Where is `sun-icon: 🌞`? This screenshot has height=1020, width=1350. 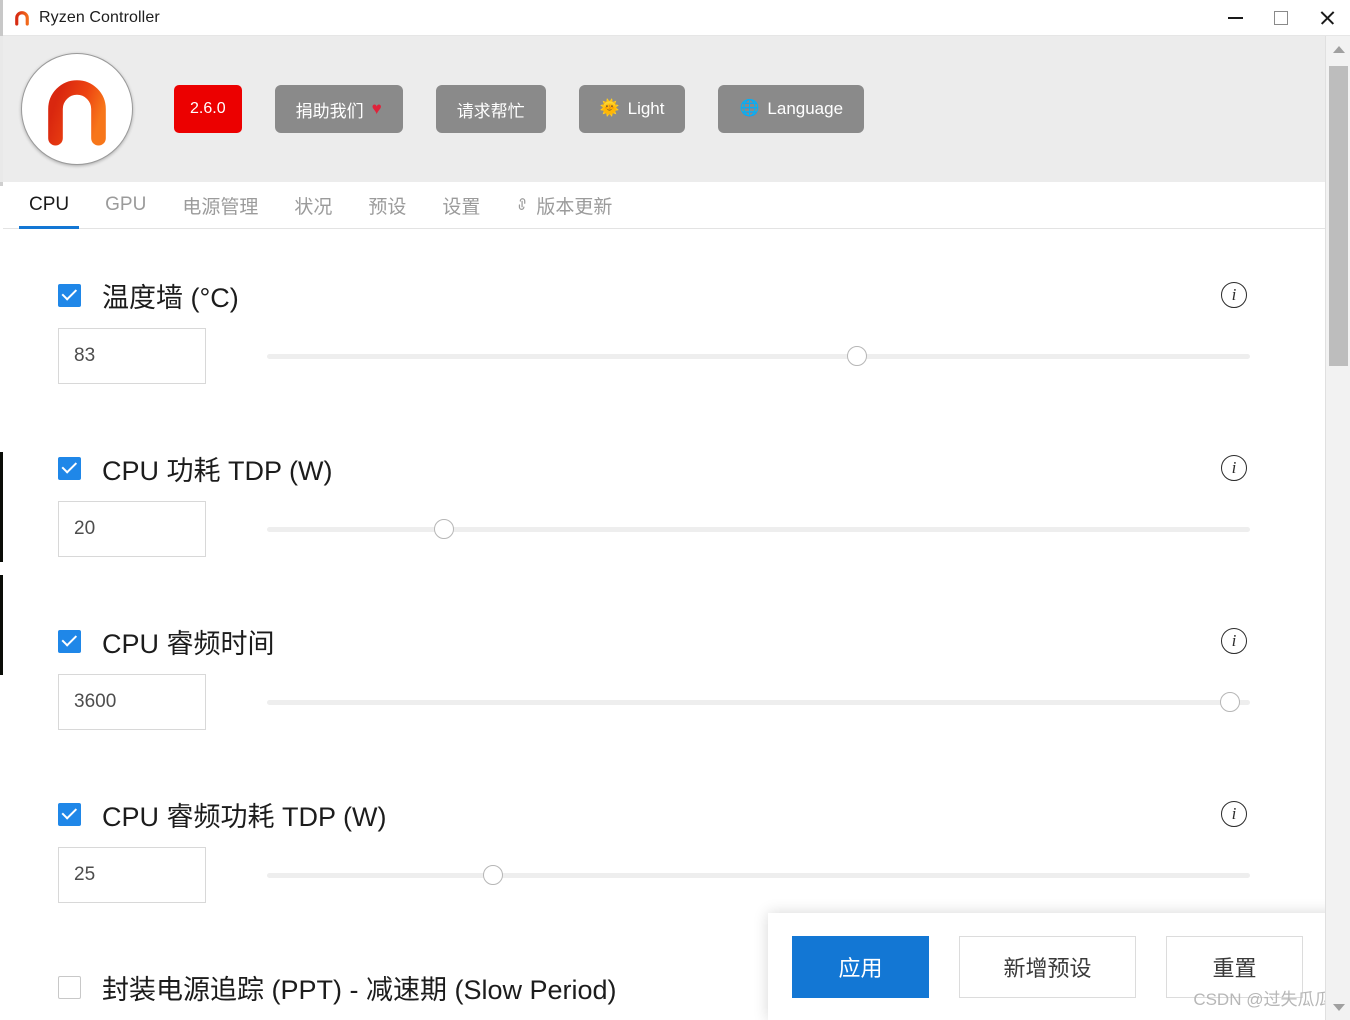
sun-icon: 🌞 is located at coordinates (609, 108).